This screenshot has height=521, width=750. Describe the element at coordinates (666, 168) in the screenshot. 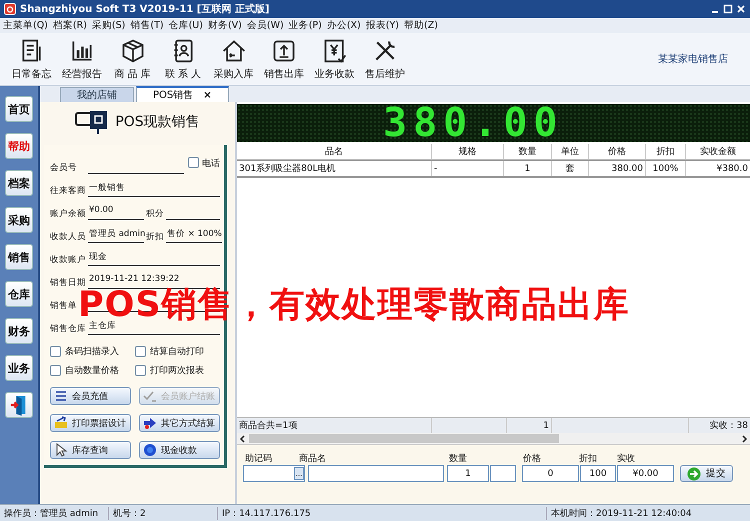

I see `table-cell: 100%` at that location.